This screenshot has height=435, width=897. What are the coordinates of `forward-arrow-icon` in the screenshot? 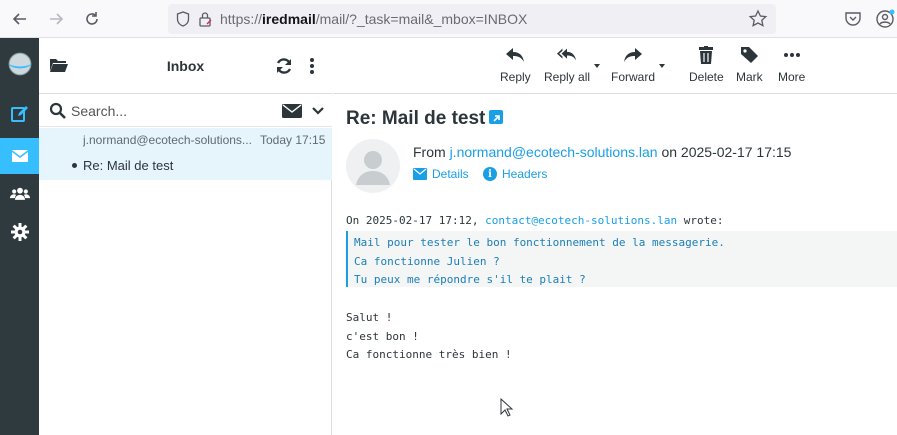 It's located at (56, 19).